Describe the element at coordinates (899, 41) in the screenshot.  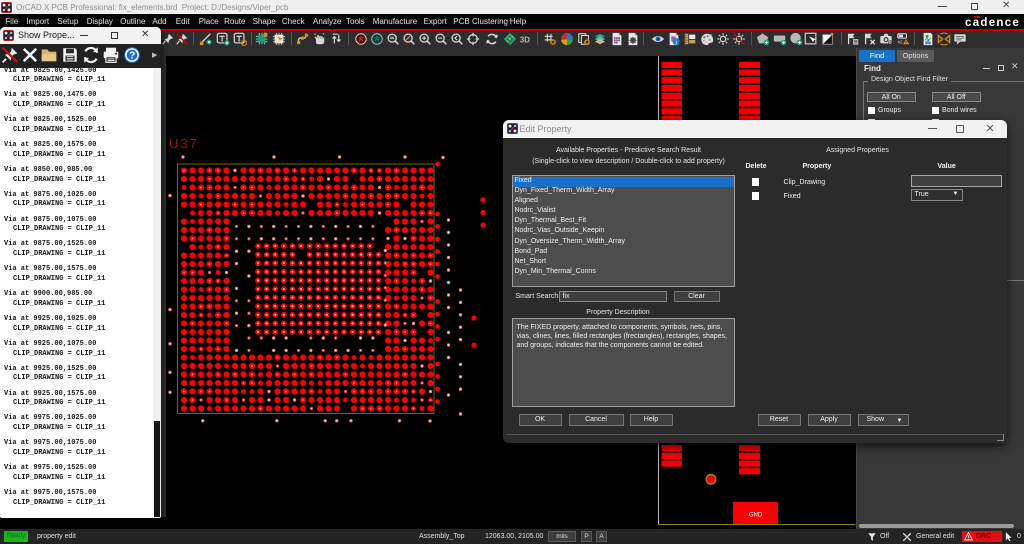
I see `svg-text: #2` at that location.